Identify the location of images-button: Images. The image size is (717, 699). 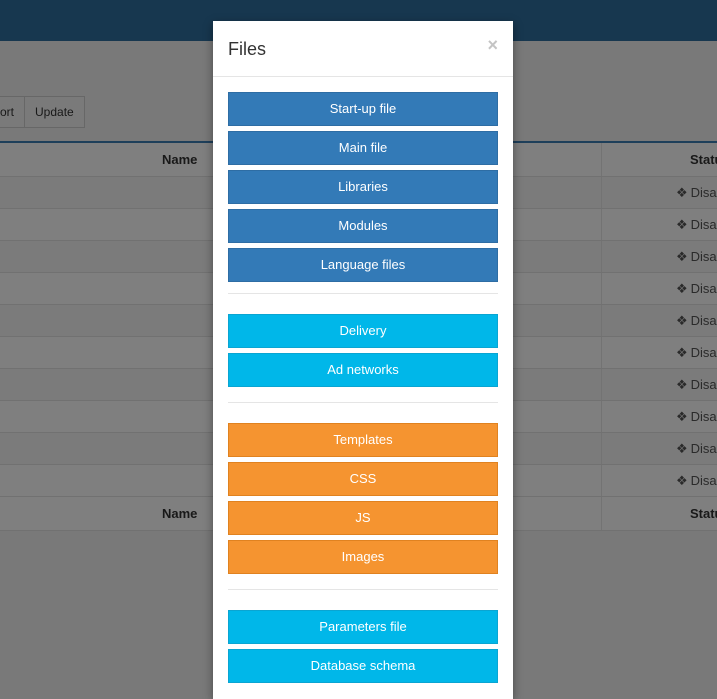
(363, 557).